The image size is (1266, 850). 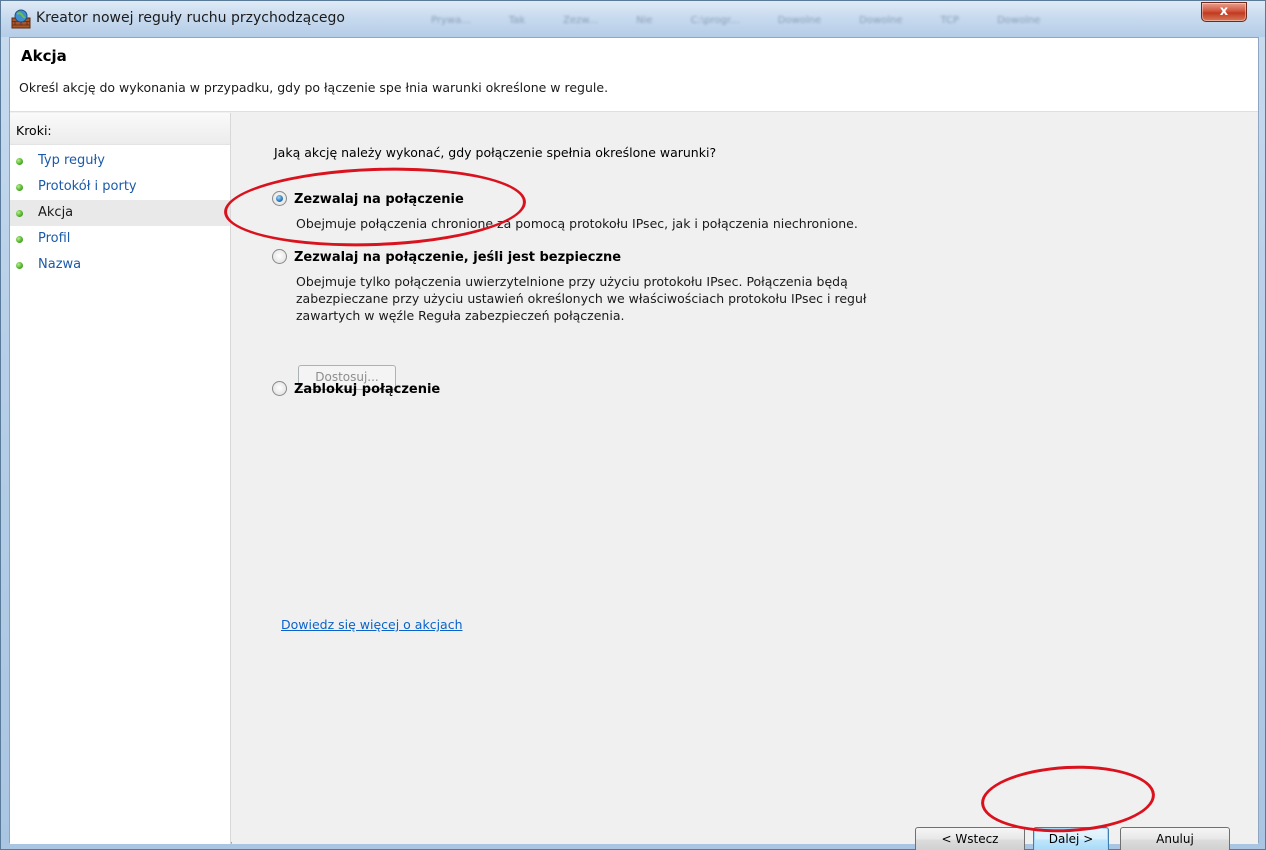 What do you see at coordinates (21, 19) in the screenshot?
I see `firewall-icon` at bounding box center [21, 19].